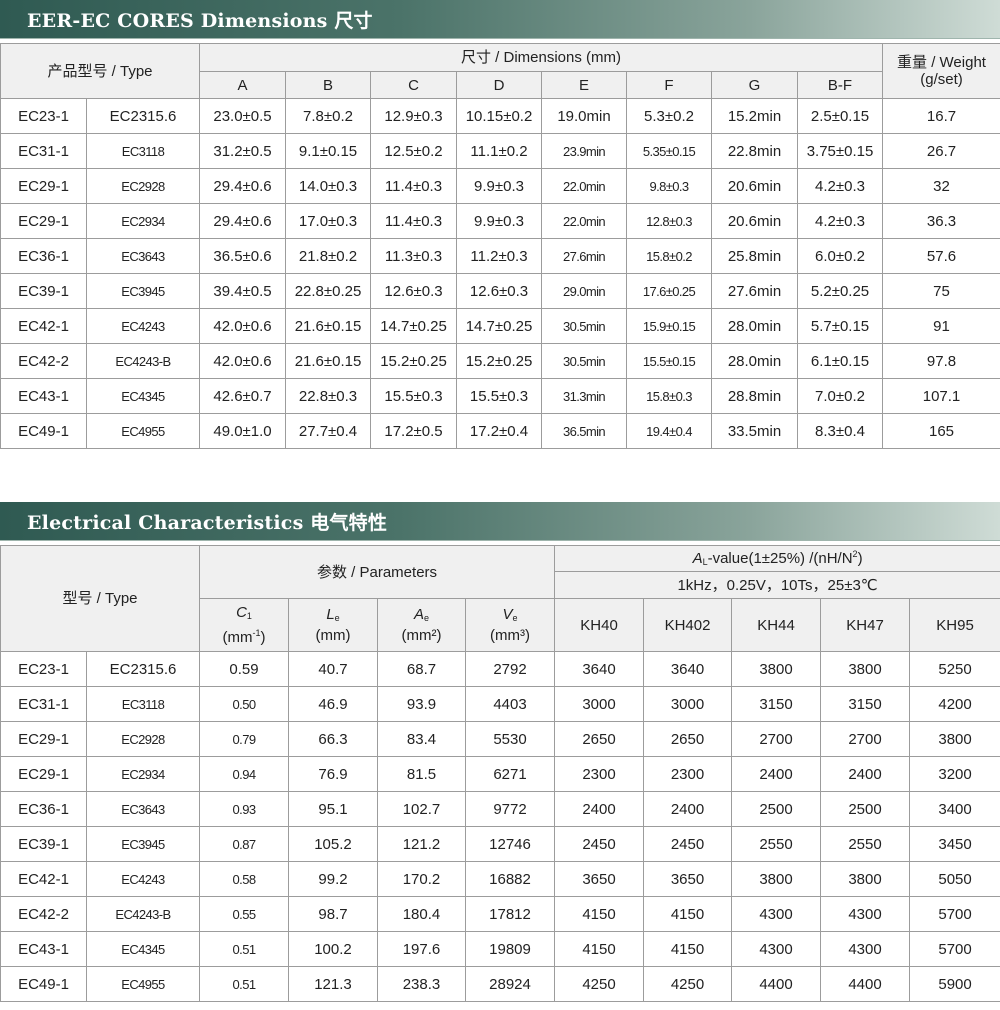 The width and height of the screenshot is (1000, 1010). I want to click on table-cell: EC3945, so click(143, 844).